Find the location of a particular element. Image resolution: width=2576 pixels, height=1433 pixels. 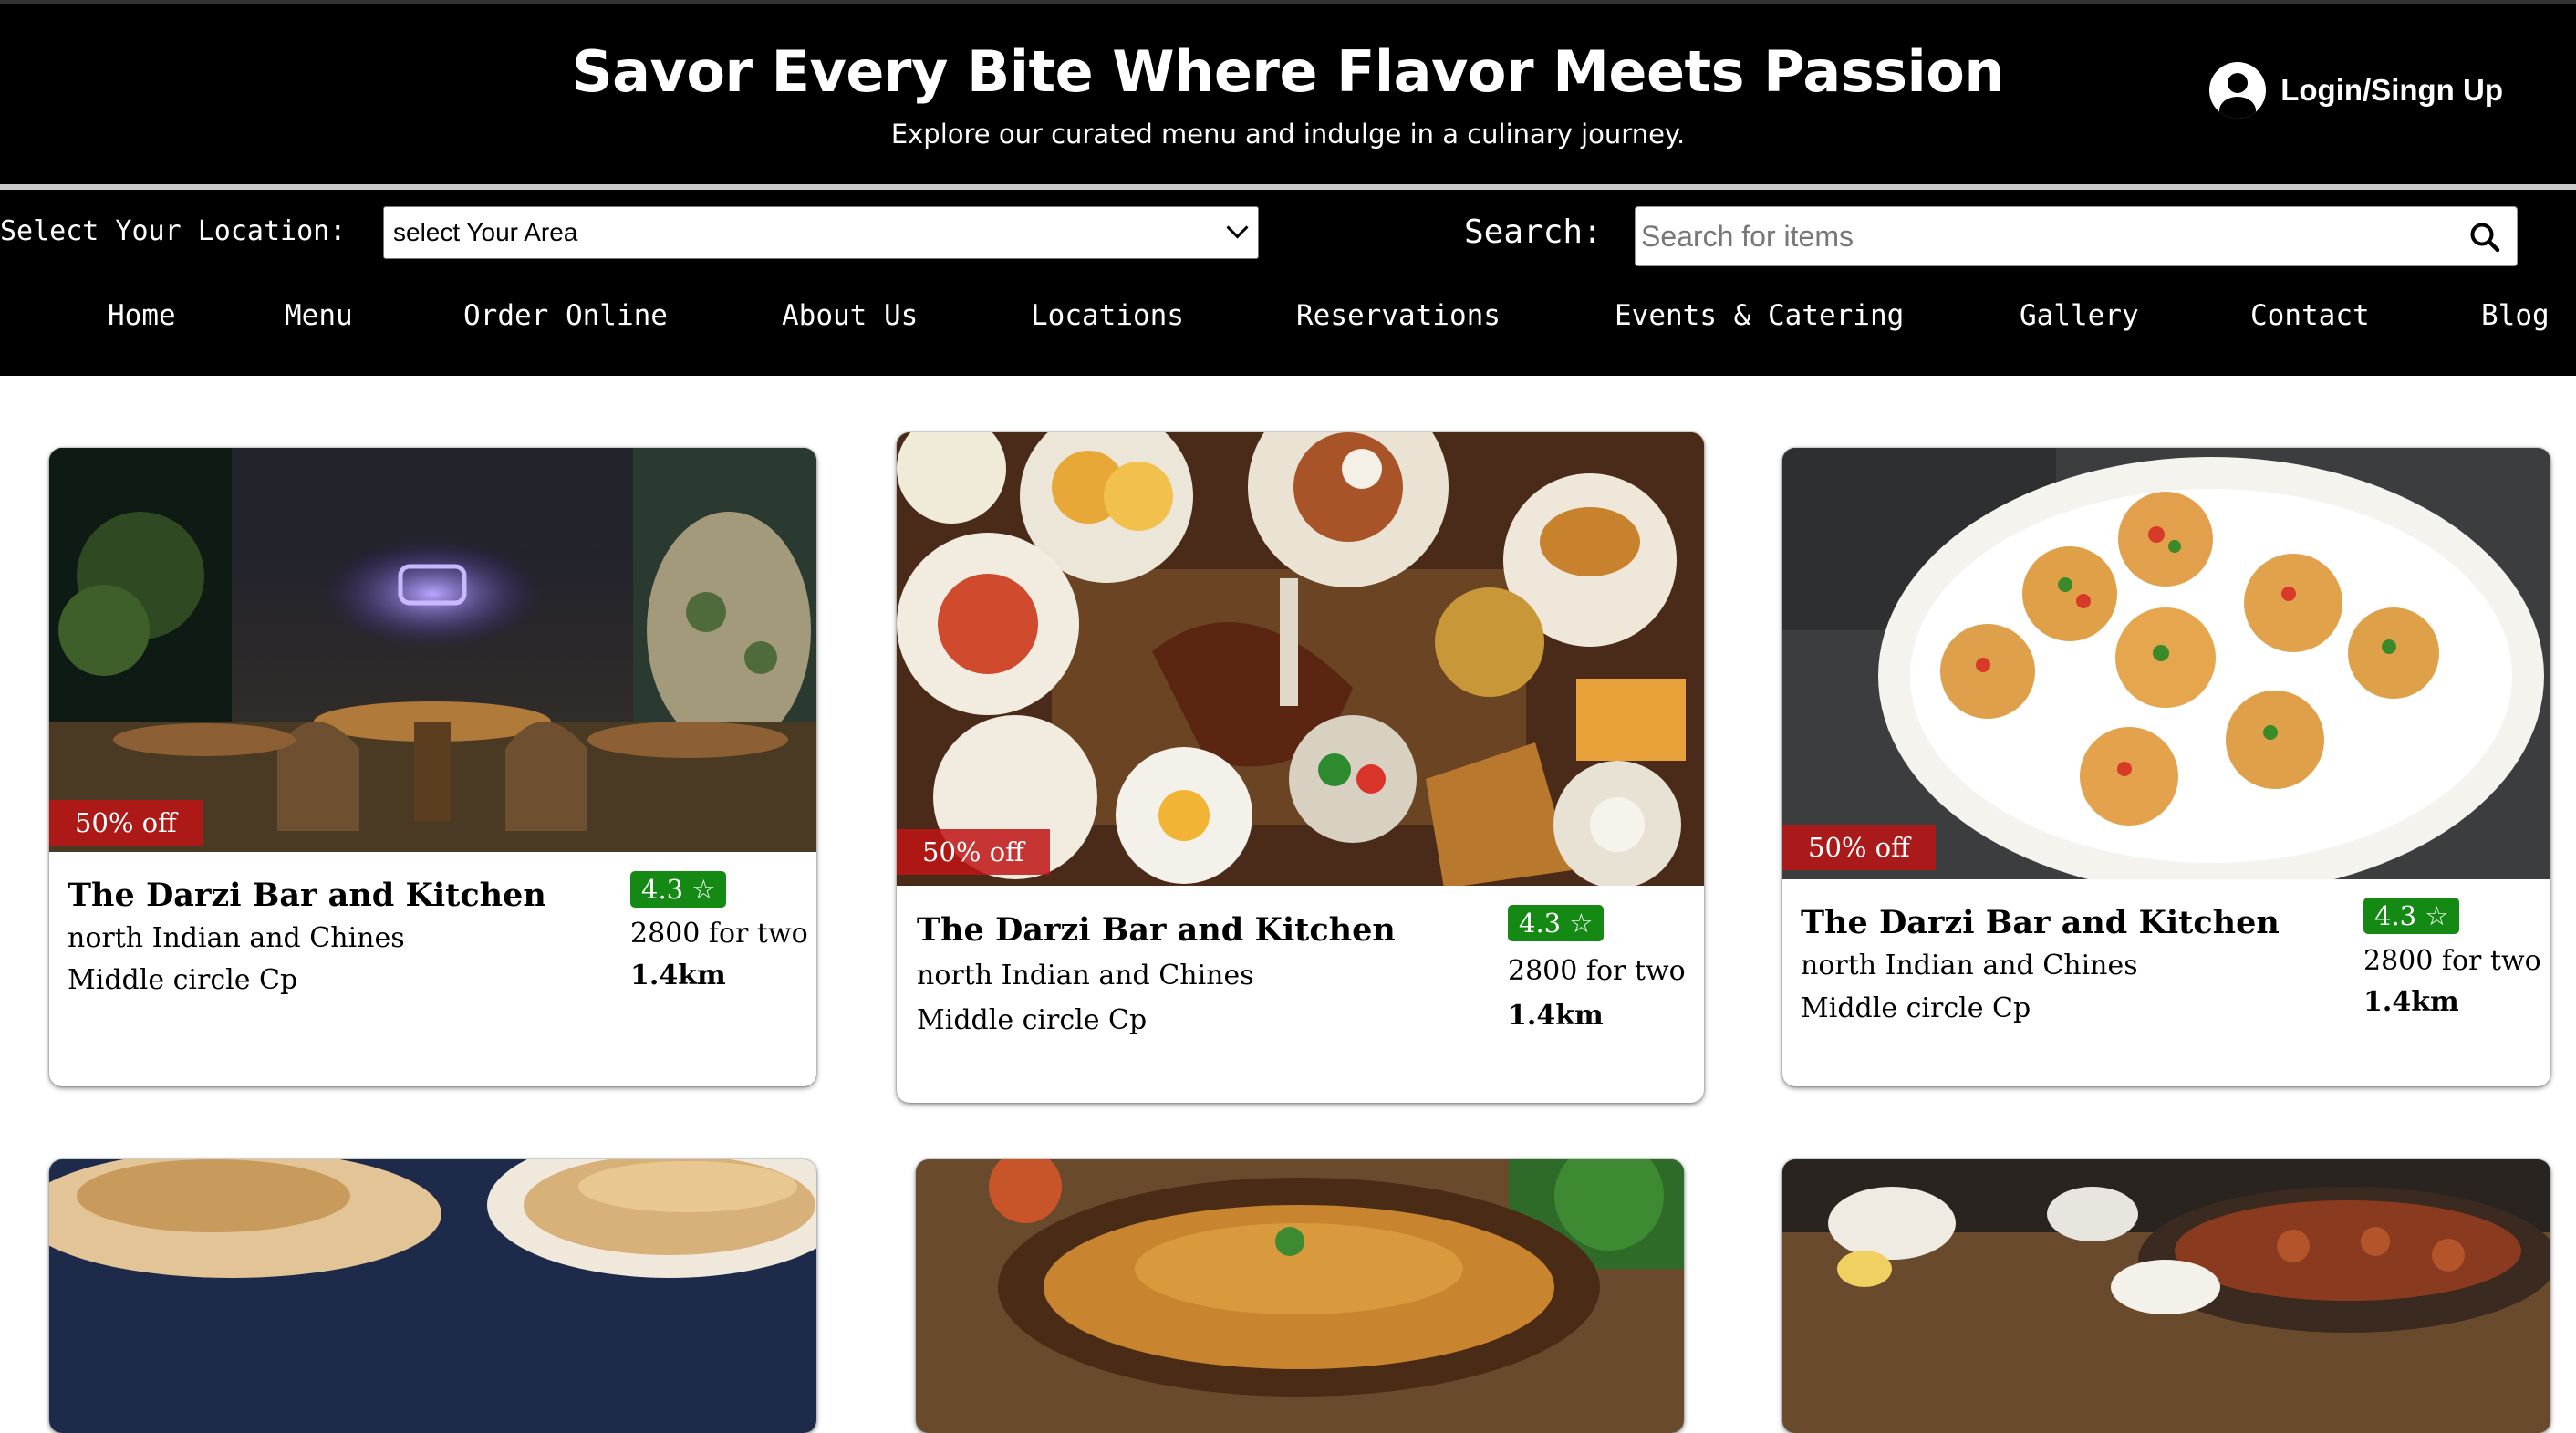

user-icon is located at coordinates (2238, 90).